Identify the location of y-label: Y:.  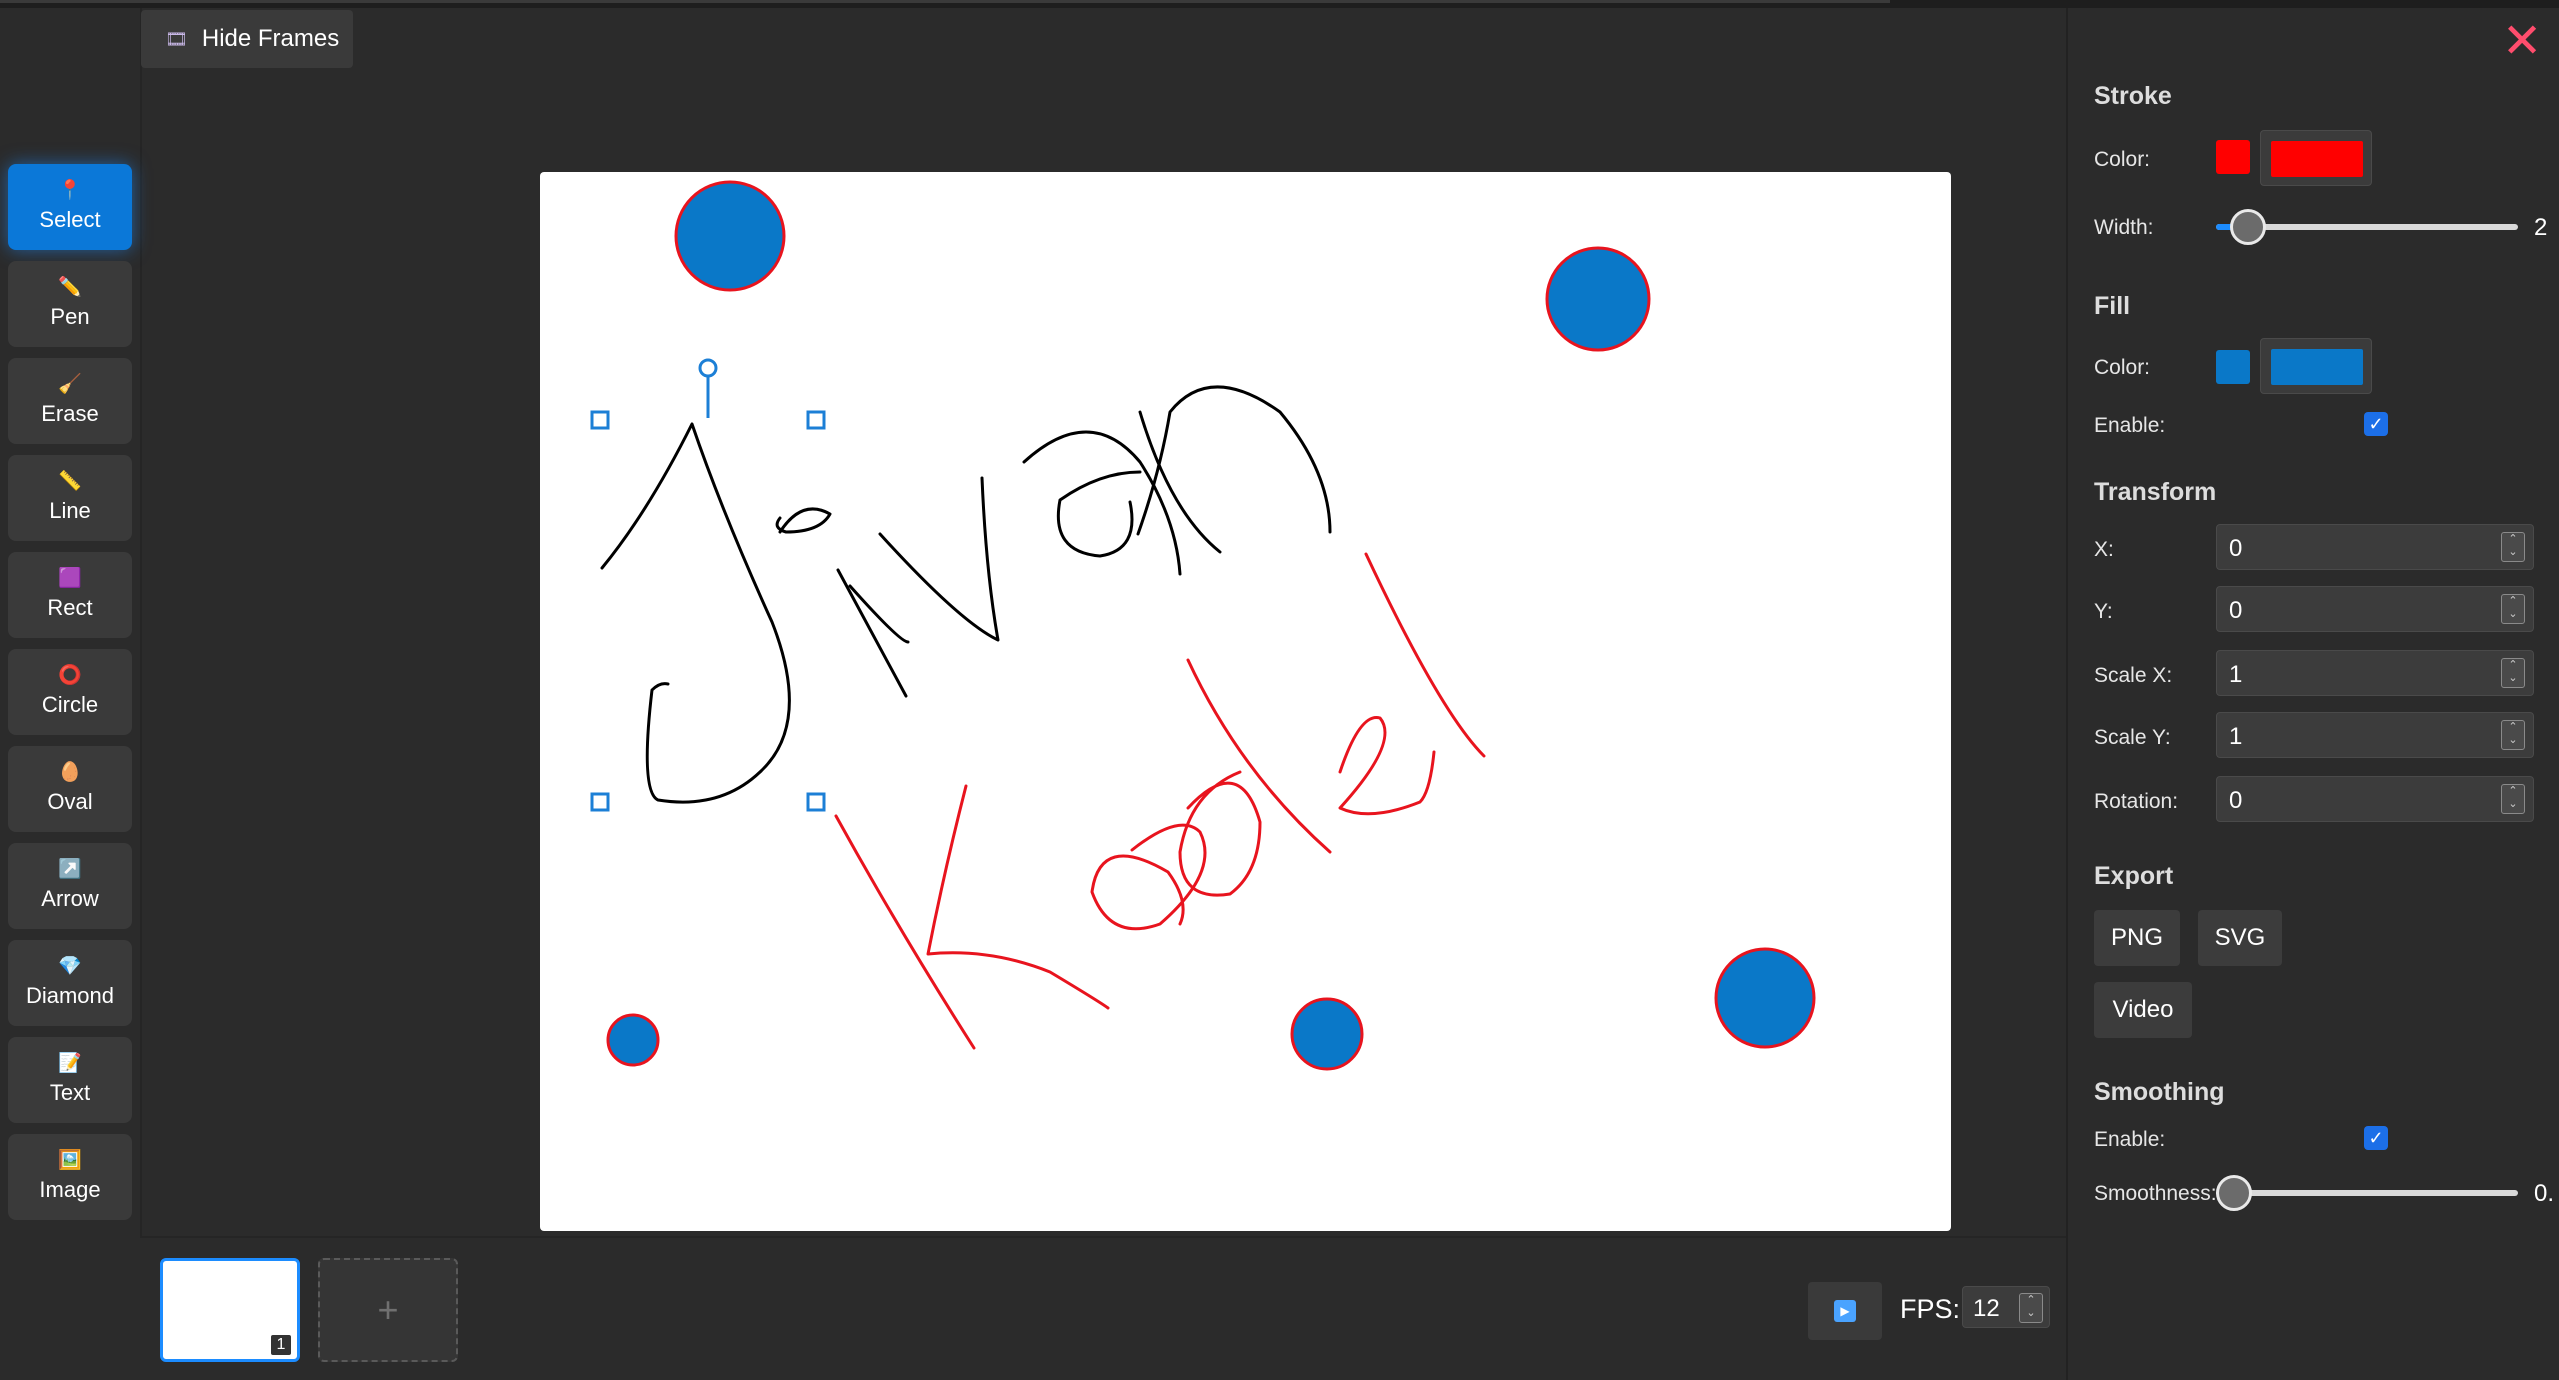
(2103, 611).